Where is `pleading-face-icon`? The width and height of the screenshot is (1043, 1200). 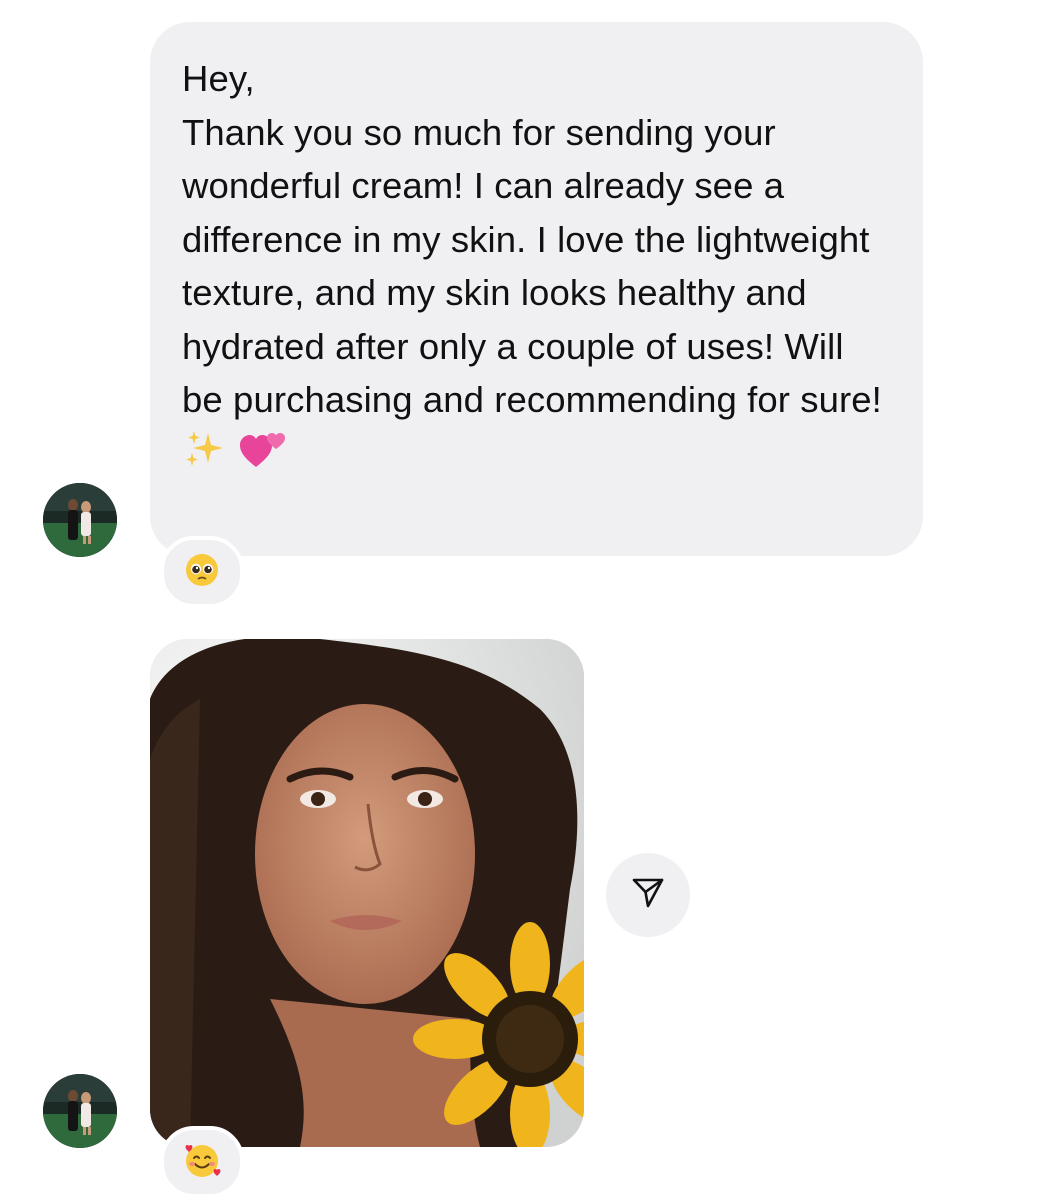 pleading-face-icon is located at coordinates (202, 572).